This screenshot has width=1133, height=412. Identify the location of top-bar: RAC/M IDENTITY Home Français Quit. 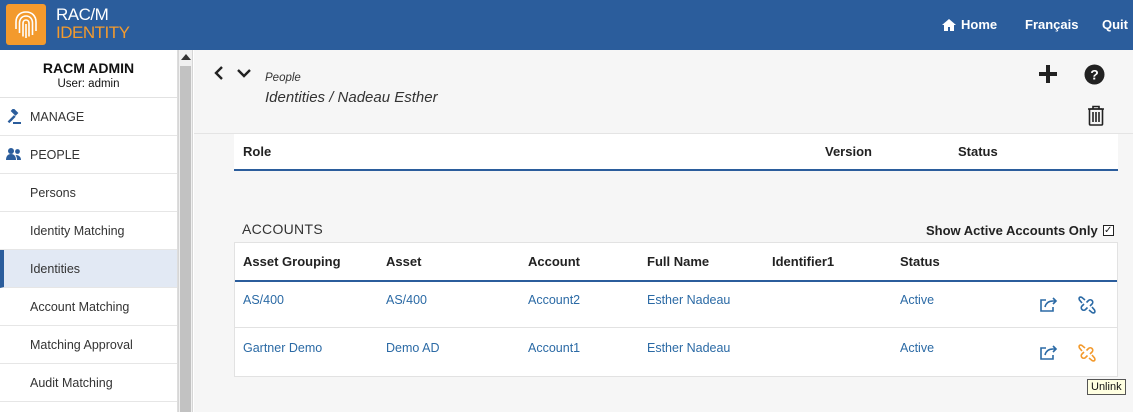
(566, 25).